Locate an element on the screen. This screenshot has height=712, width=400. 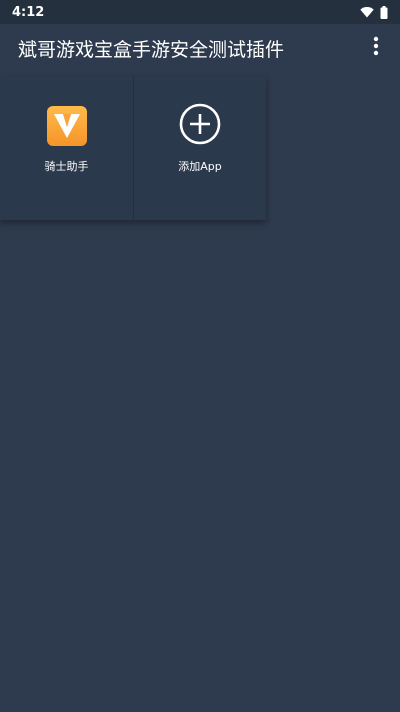
knight-assistant-icon is located at coordinates (66, 126).